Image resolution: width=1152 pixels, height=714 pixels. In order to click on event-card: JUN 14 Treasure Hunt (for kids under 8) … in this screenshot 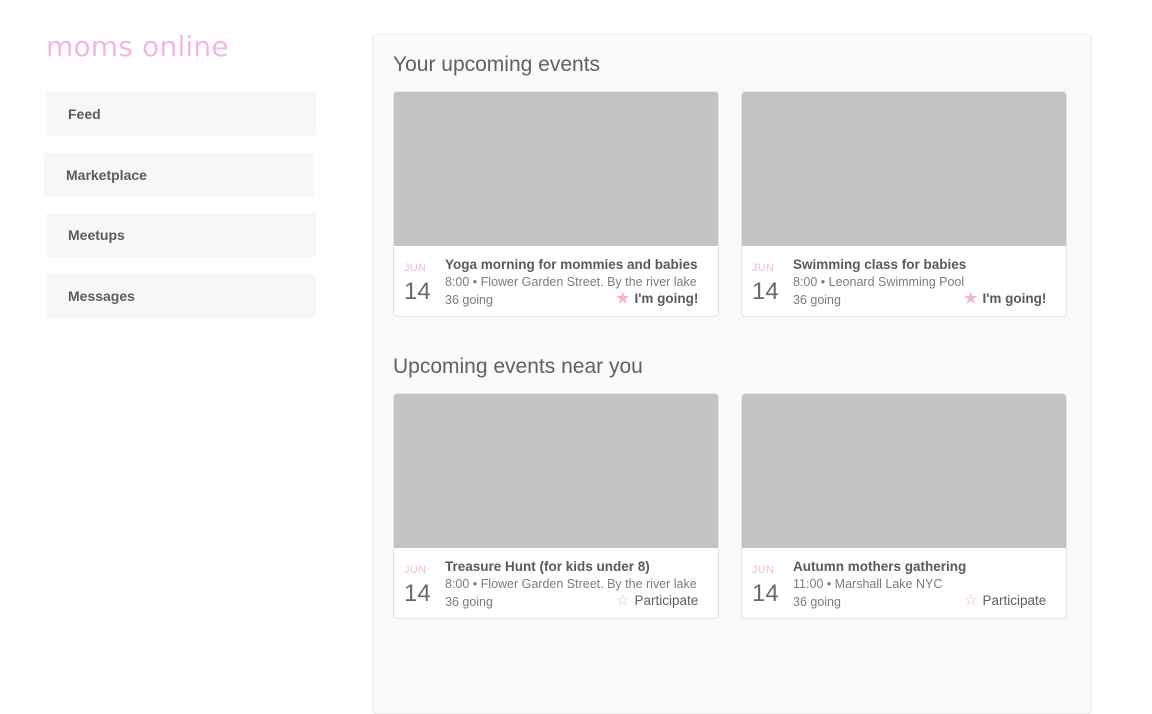, I will do `click(556, 506)`.